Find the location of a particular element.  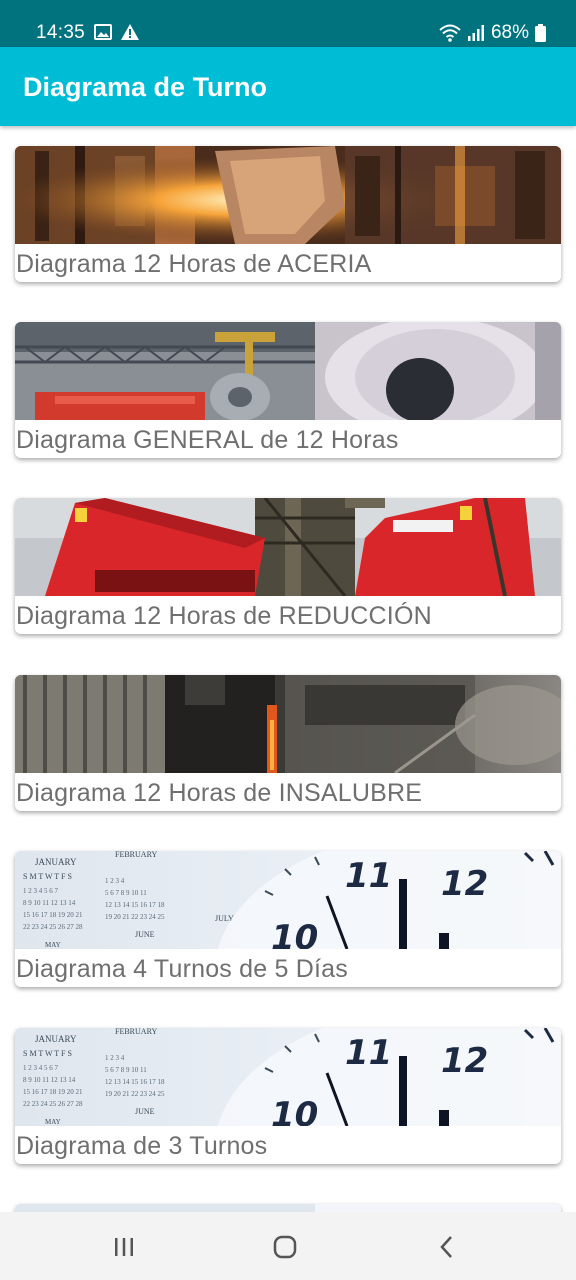

diagram-card-general: Diagrama GENERAL de 12 Horas is located at coordinates (288, 390).